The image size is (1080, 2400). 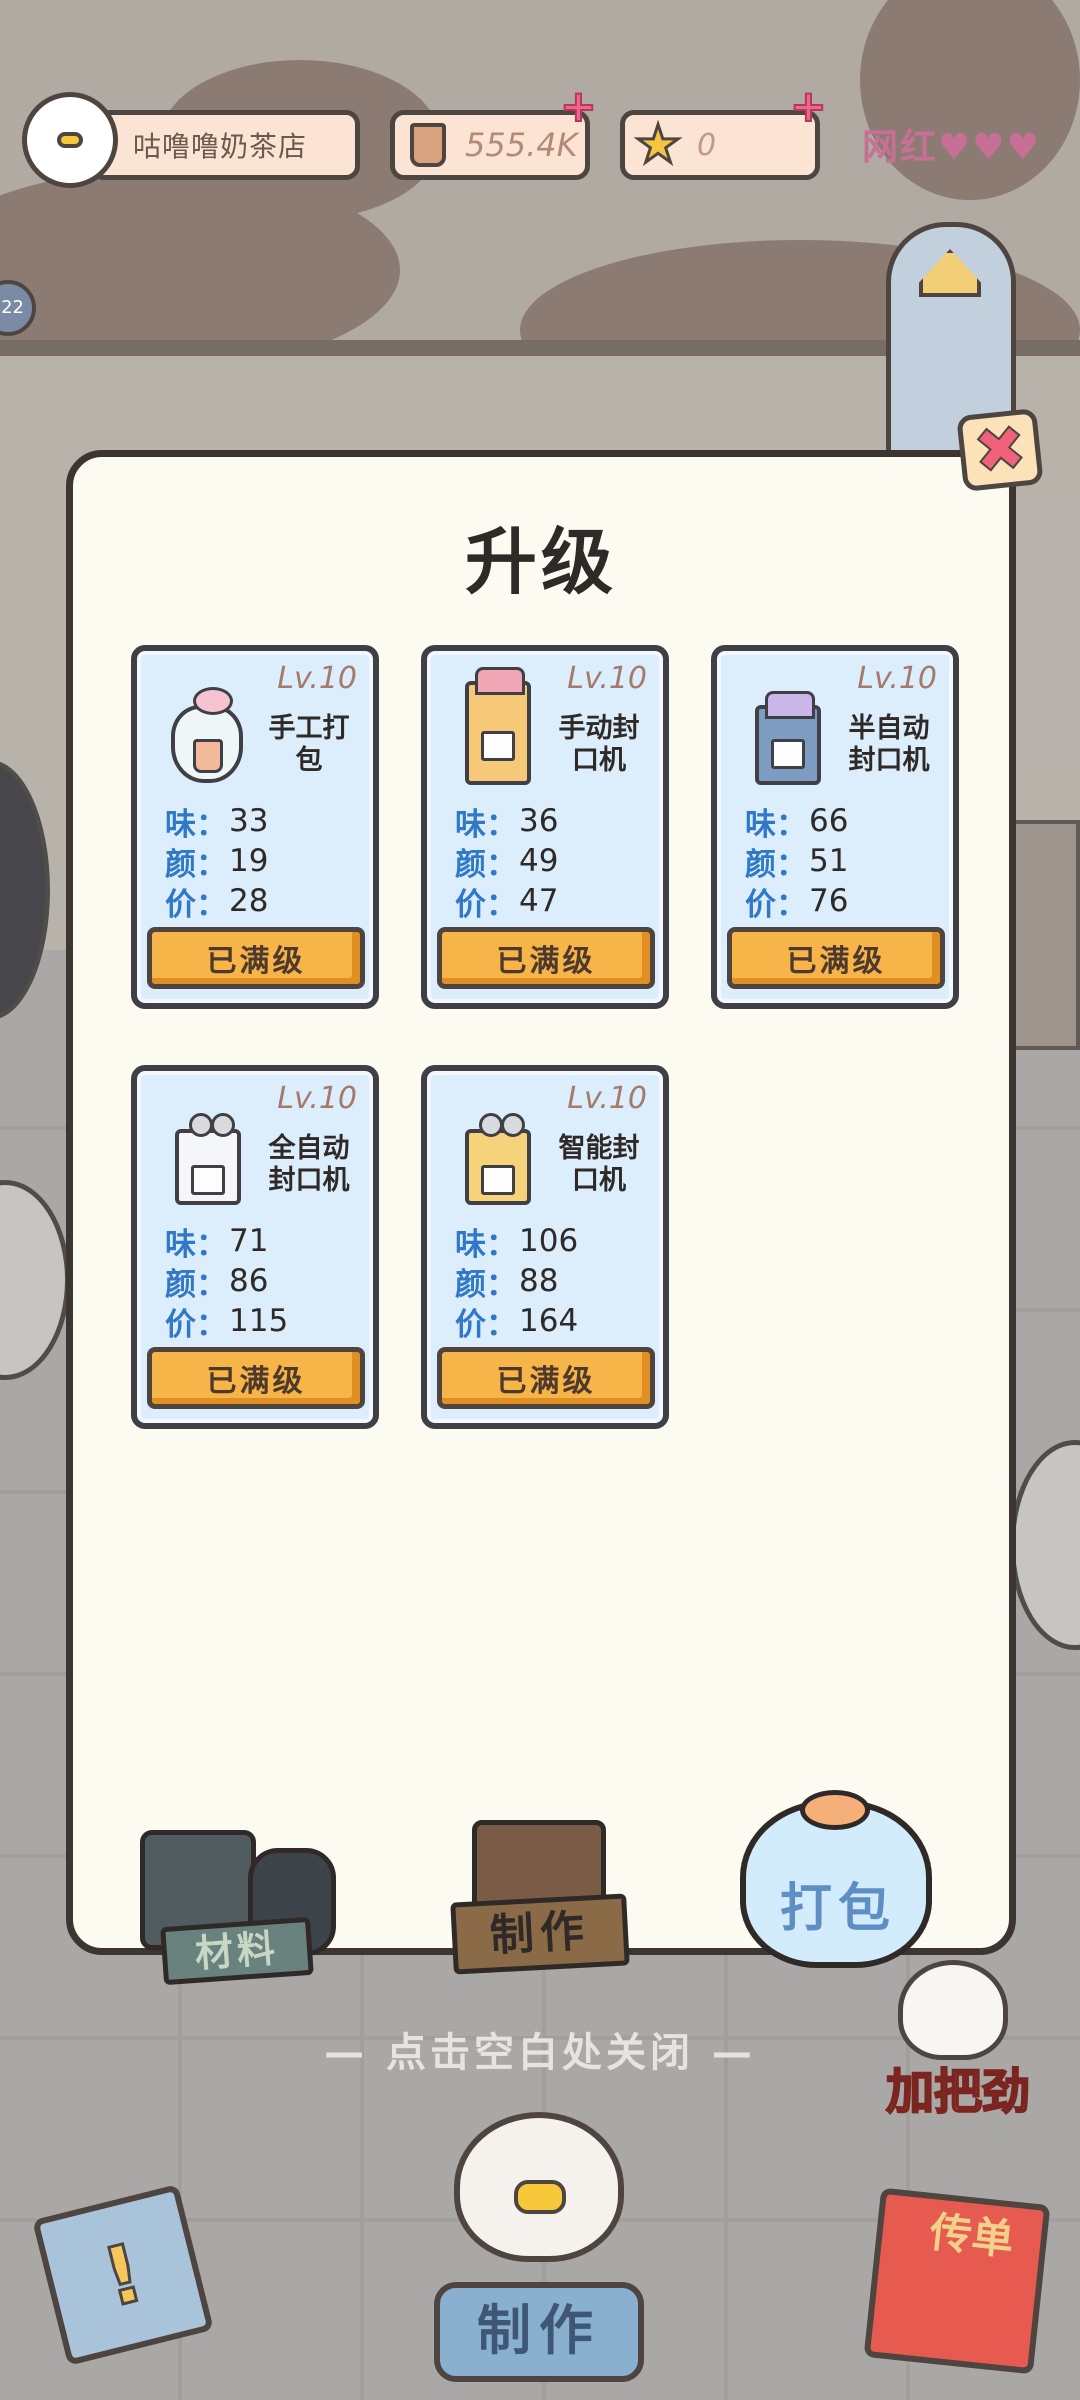 I want to click on close-button: ✖, so click(x=1000, y=450).